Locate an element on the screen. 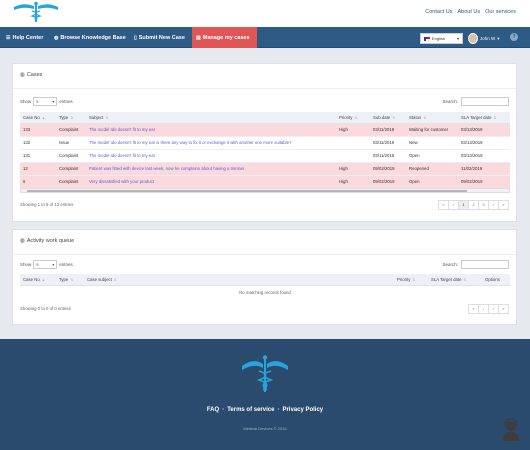  cell-case-no: 133 is located at coordinates (38, 130).